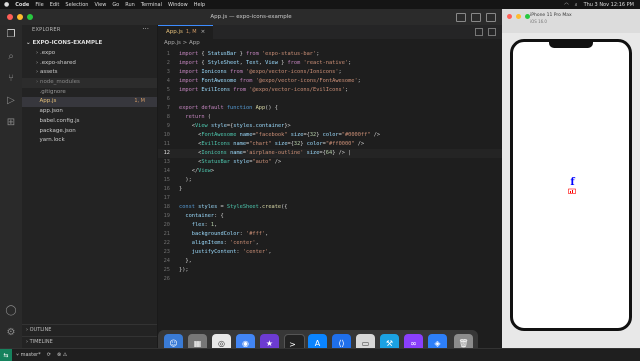 The width and height of the screenshot is (640, 361). What do you see at coordinates (551, 15) in the screenshot?
I see `simulator-device-name: iPhone 11 Pro Max` at bounding box center [551, 15].